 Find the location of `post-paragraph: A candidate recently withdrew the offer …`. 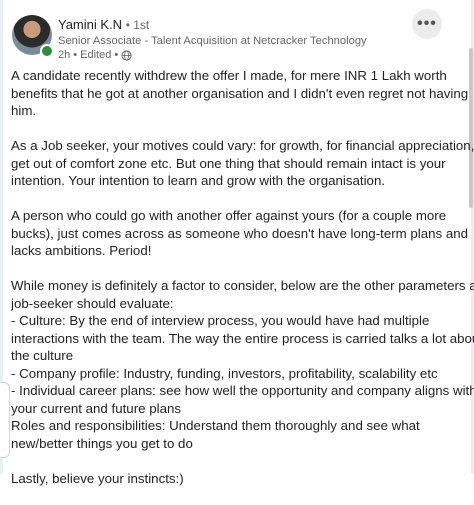

post-paragraph: A candidate recently withdrew the offer … is located at coordinates (240, 93).